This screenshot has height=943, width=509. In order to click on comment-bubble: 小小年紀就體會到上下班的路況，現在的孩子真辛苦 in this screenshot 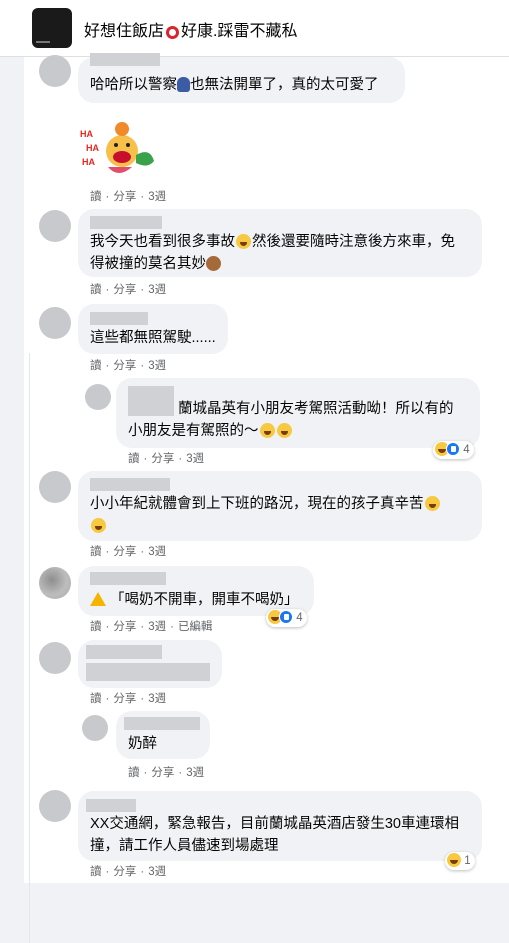, I will do `click(280, 506)`.